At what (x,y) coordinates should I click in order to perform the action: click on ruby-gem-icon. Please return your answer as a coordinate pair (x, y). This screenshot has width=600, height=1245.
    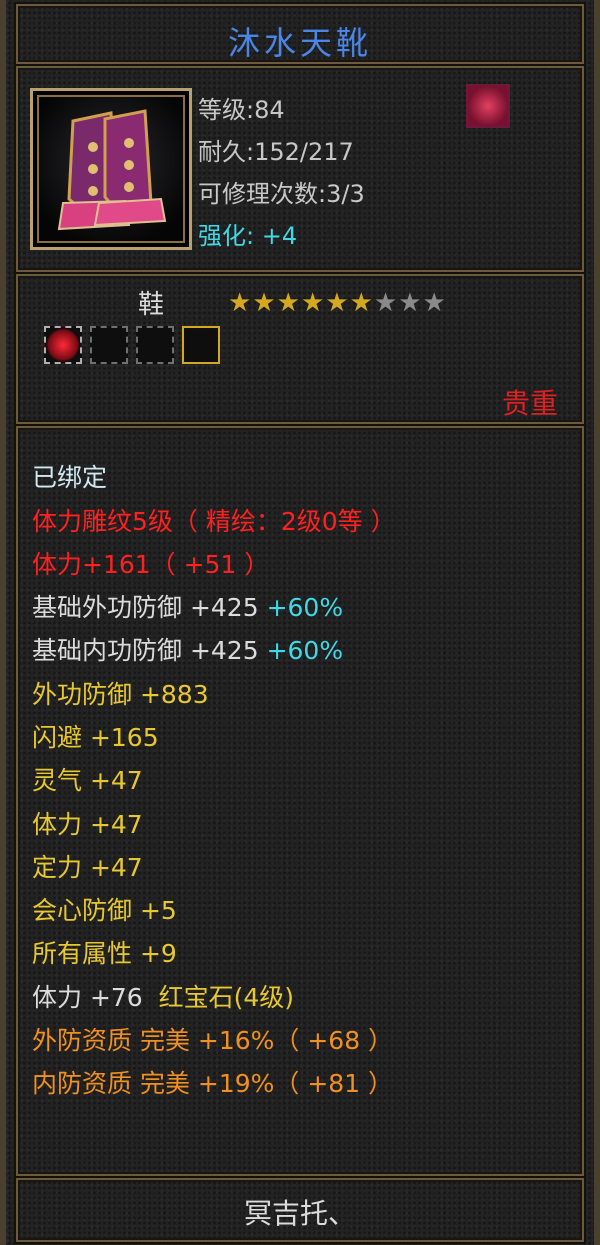
    Looking at the image, I should click on (63, 345).